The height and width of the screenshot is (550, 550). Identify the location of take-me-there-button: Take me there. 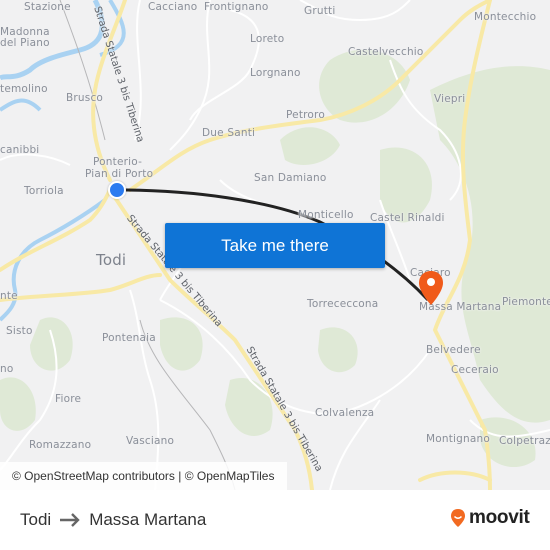
(275, 245).